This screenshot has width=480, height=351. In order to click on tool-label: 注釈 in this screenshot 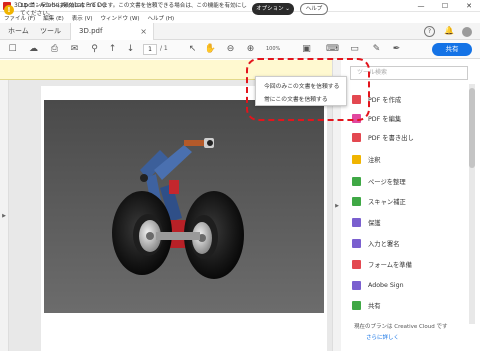, I will do `click(374, 160)`.